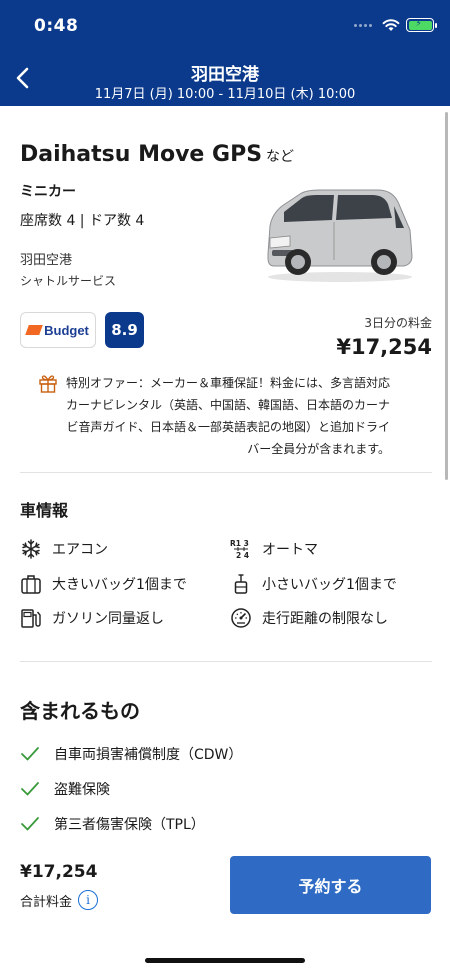 The width and height of the screenshot is (450, 972). I want to click on total-label-row: 合計料金 i, so click(59, 900).